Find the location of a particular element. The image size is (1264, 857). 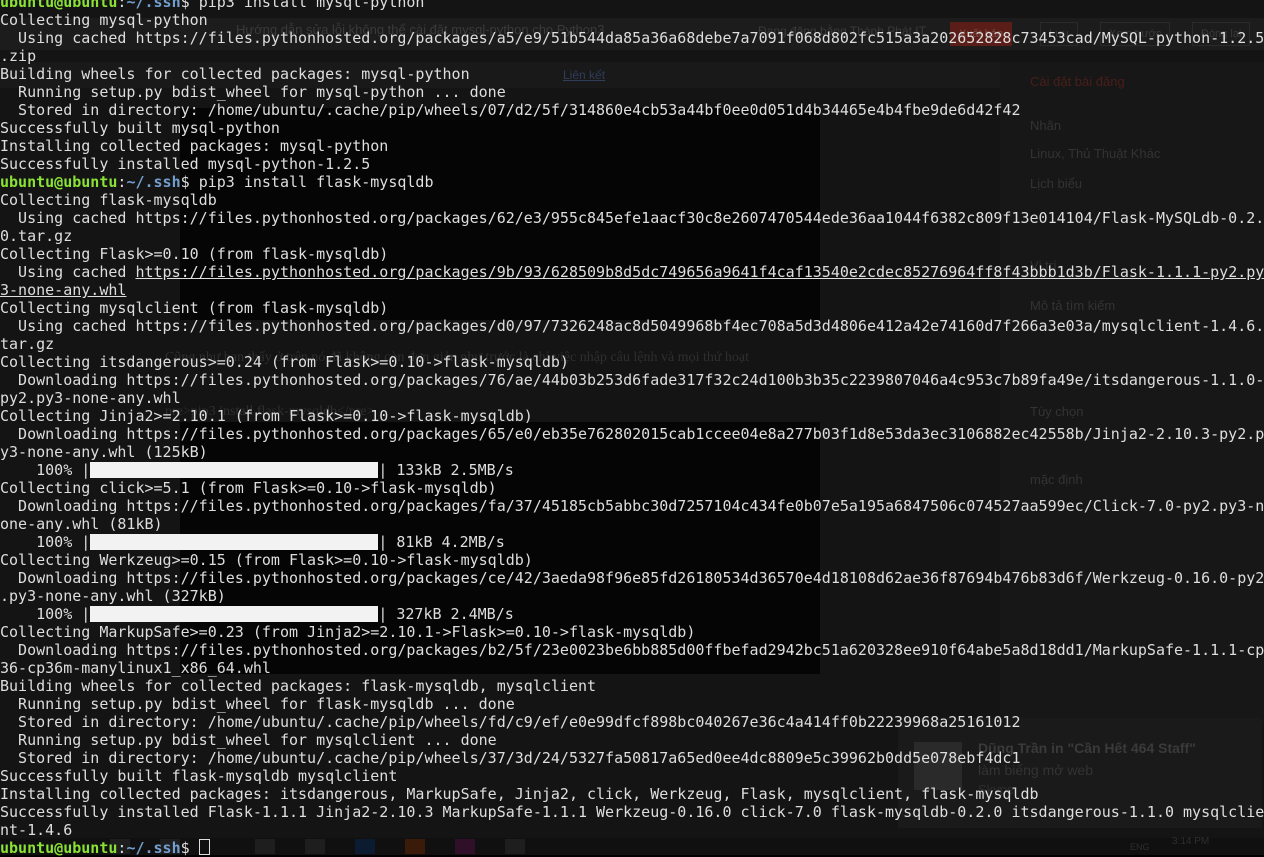

line-text: py2.py3-none-any.whl is located at coordinates (90, 398).